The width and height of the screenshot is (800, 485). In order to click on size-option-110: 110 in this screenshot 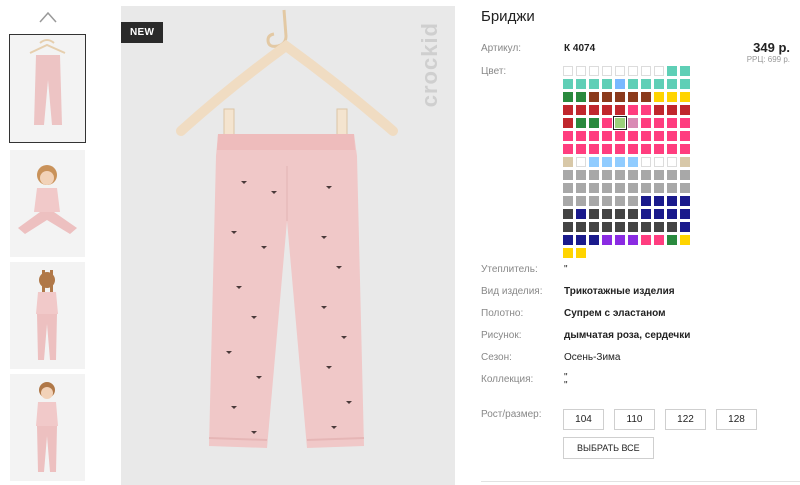, I will do `click(634, 419)`.